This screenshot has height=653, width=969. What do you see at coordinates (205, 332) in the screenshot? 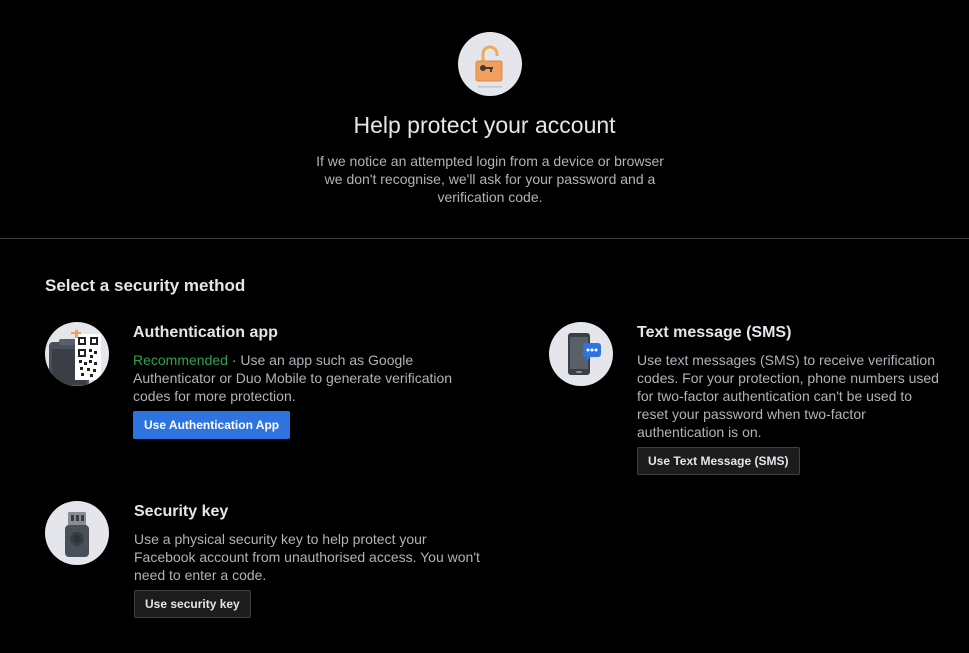
I see `method-title: Authentication app` at bounding box center [205, 332].